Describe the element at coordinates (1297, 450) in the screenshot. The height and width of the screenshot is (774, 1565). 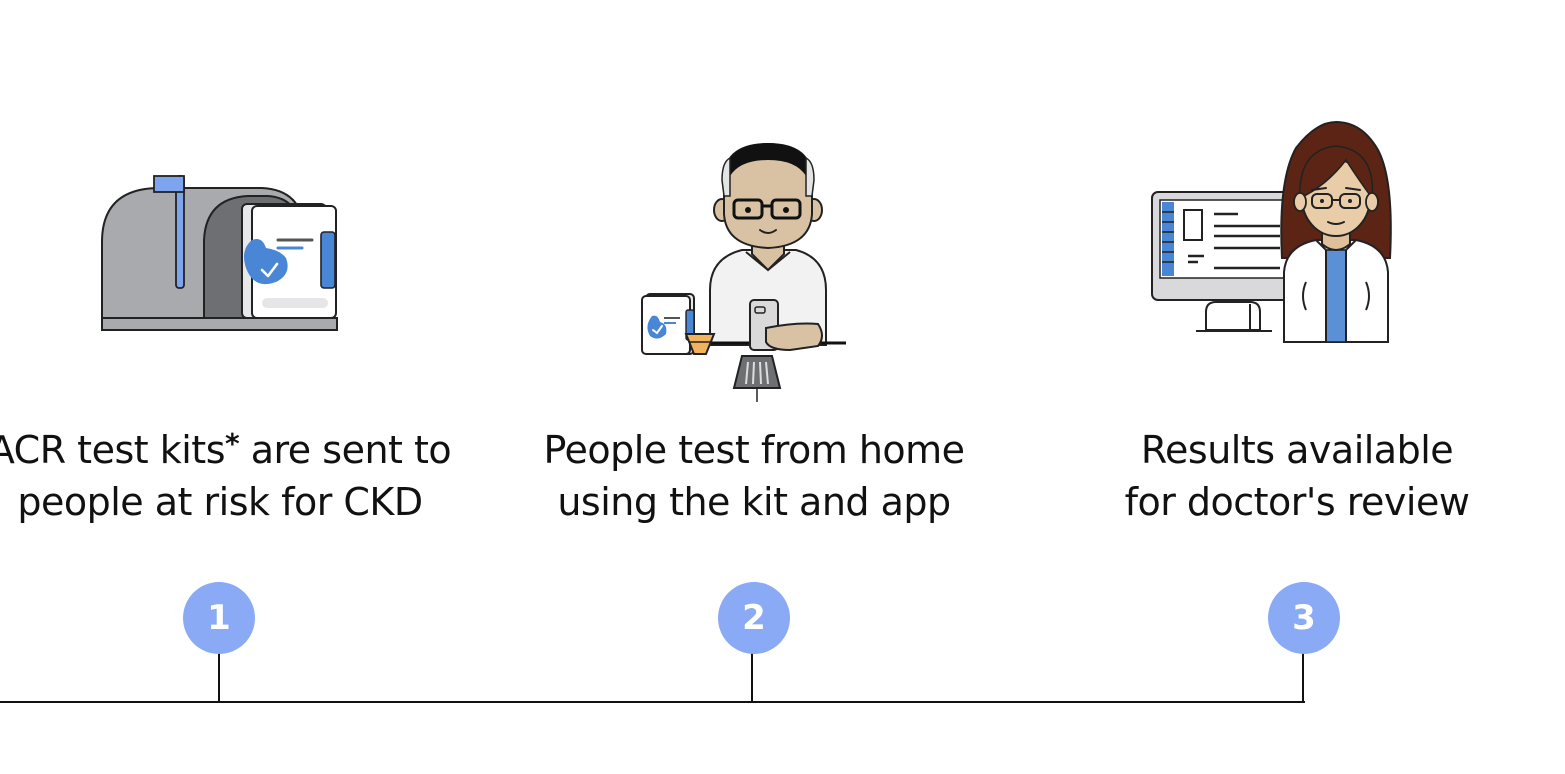
I see `step-3-caption-line-1: Results available` at that location.